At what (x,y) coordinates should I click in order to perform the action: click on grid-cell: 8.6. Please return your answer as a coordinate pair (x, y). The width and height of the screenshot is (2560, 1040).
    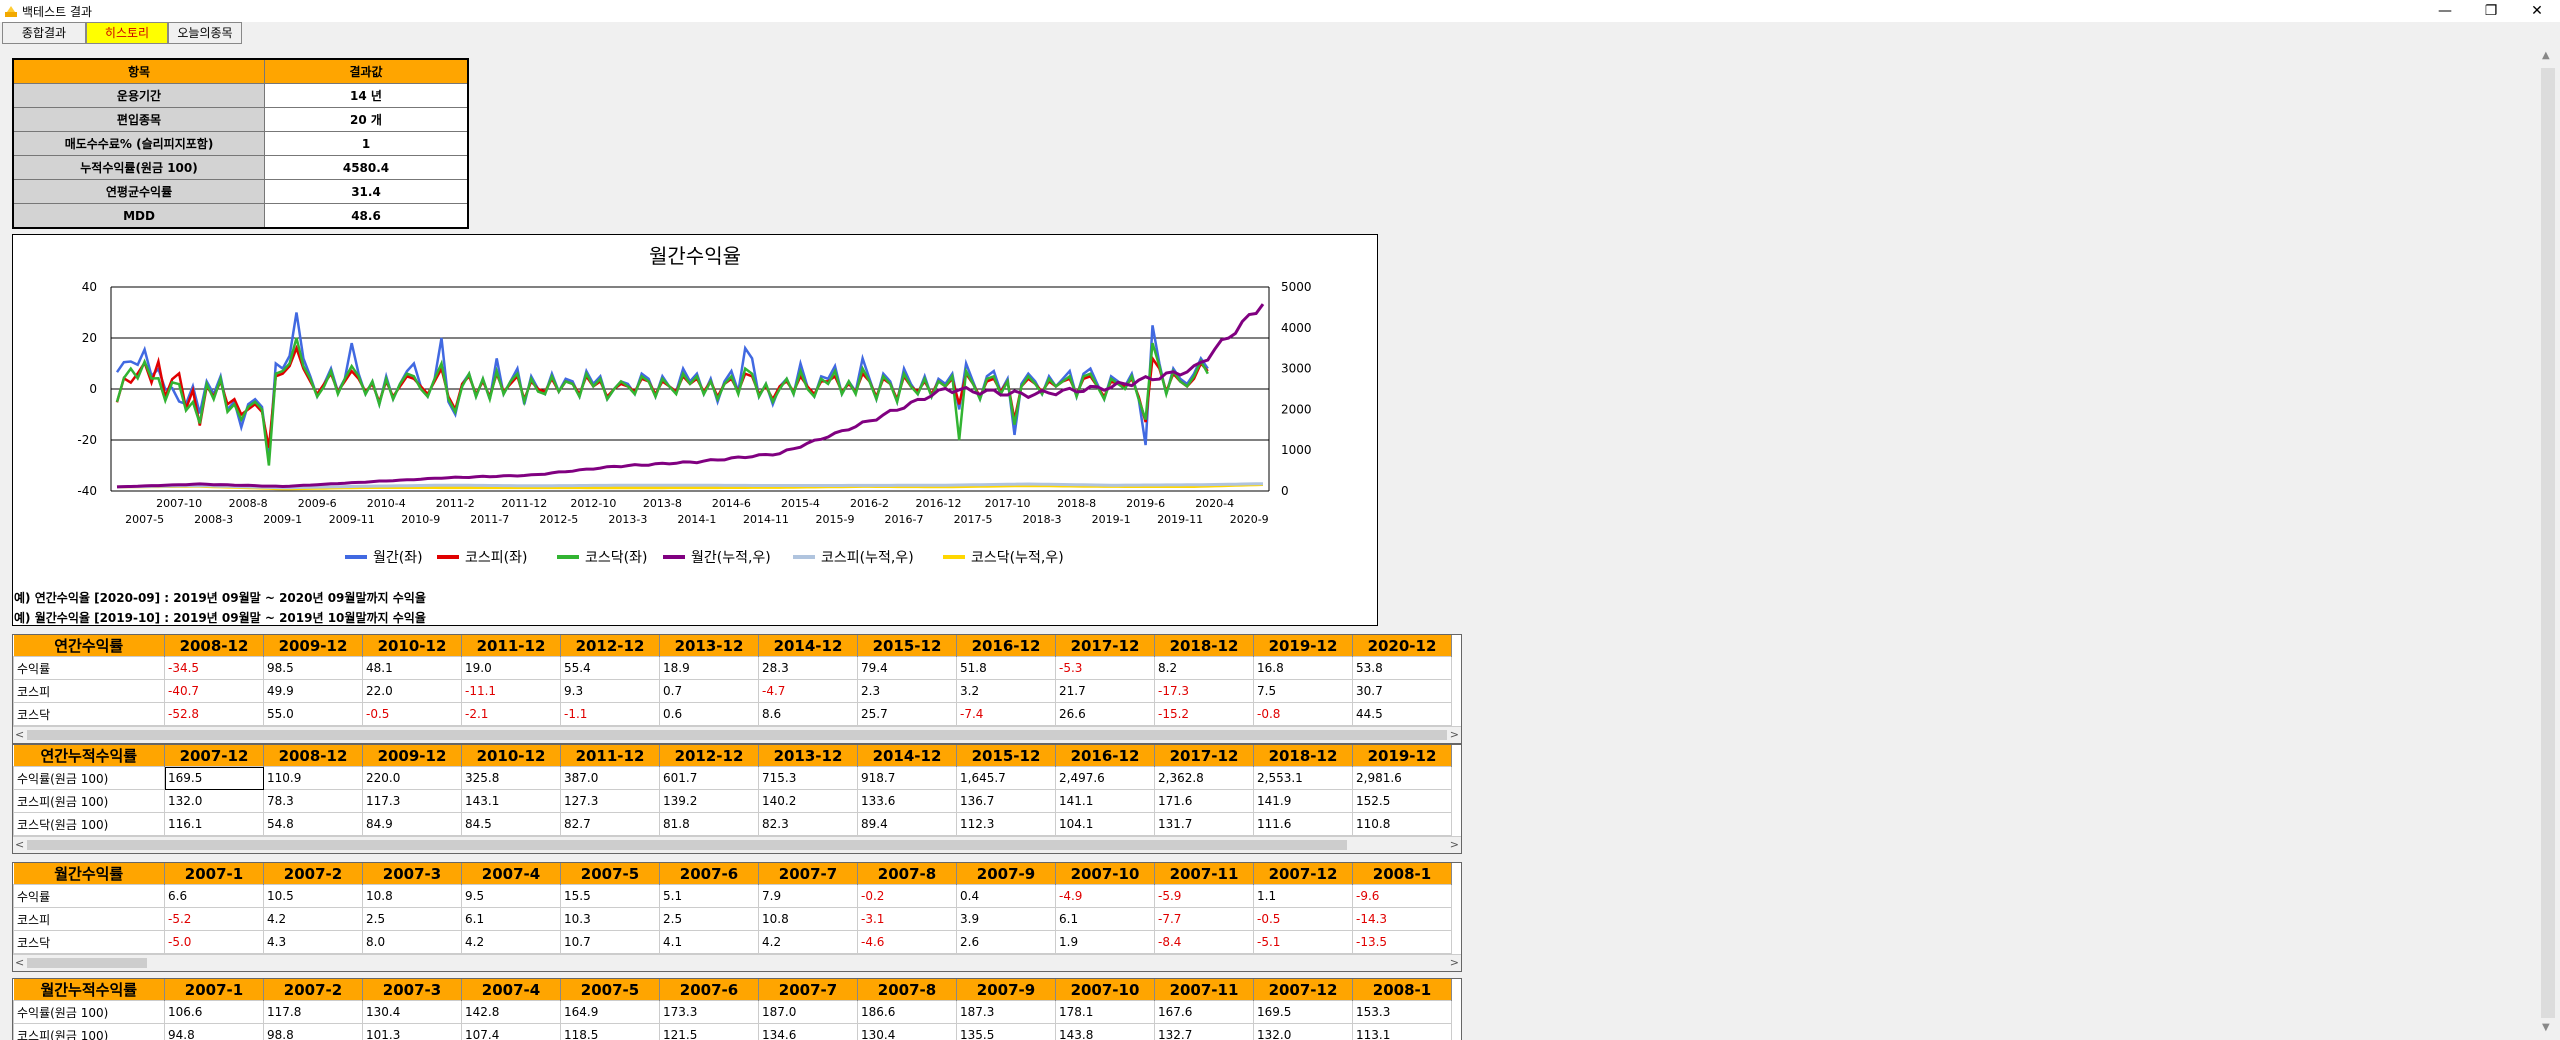
    Looking at the image, I should click on (808, 714).